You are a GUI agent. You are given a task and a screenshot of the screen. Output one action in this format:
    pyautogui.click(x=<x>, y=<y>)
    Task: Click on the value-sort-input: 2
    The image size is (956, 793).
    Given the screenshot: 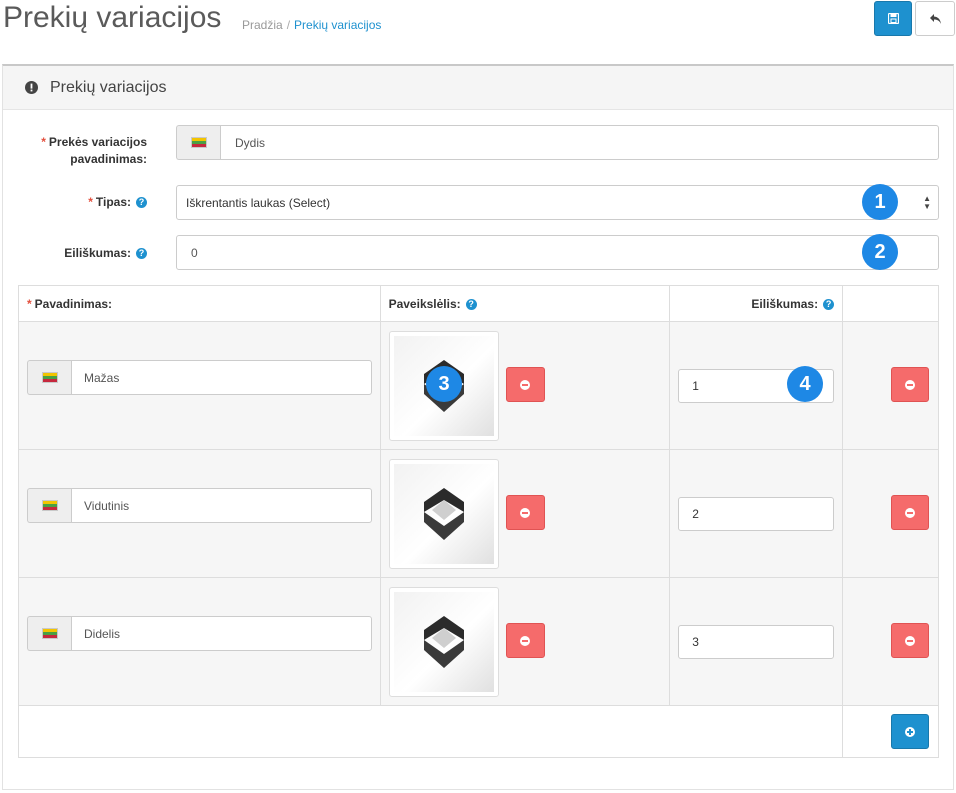 What is the action you would take?
    pyautogui.click(x=756, y=514)
    